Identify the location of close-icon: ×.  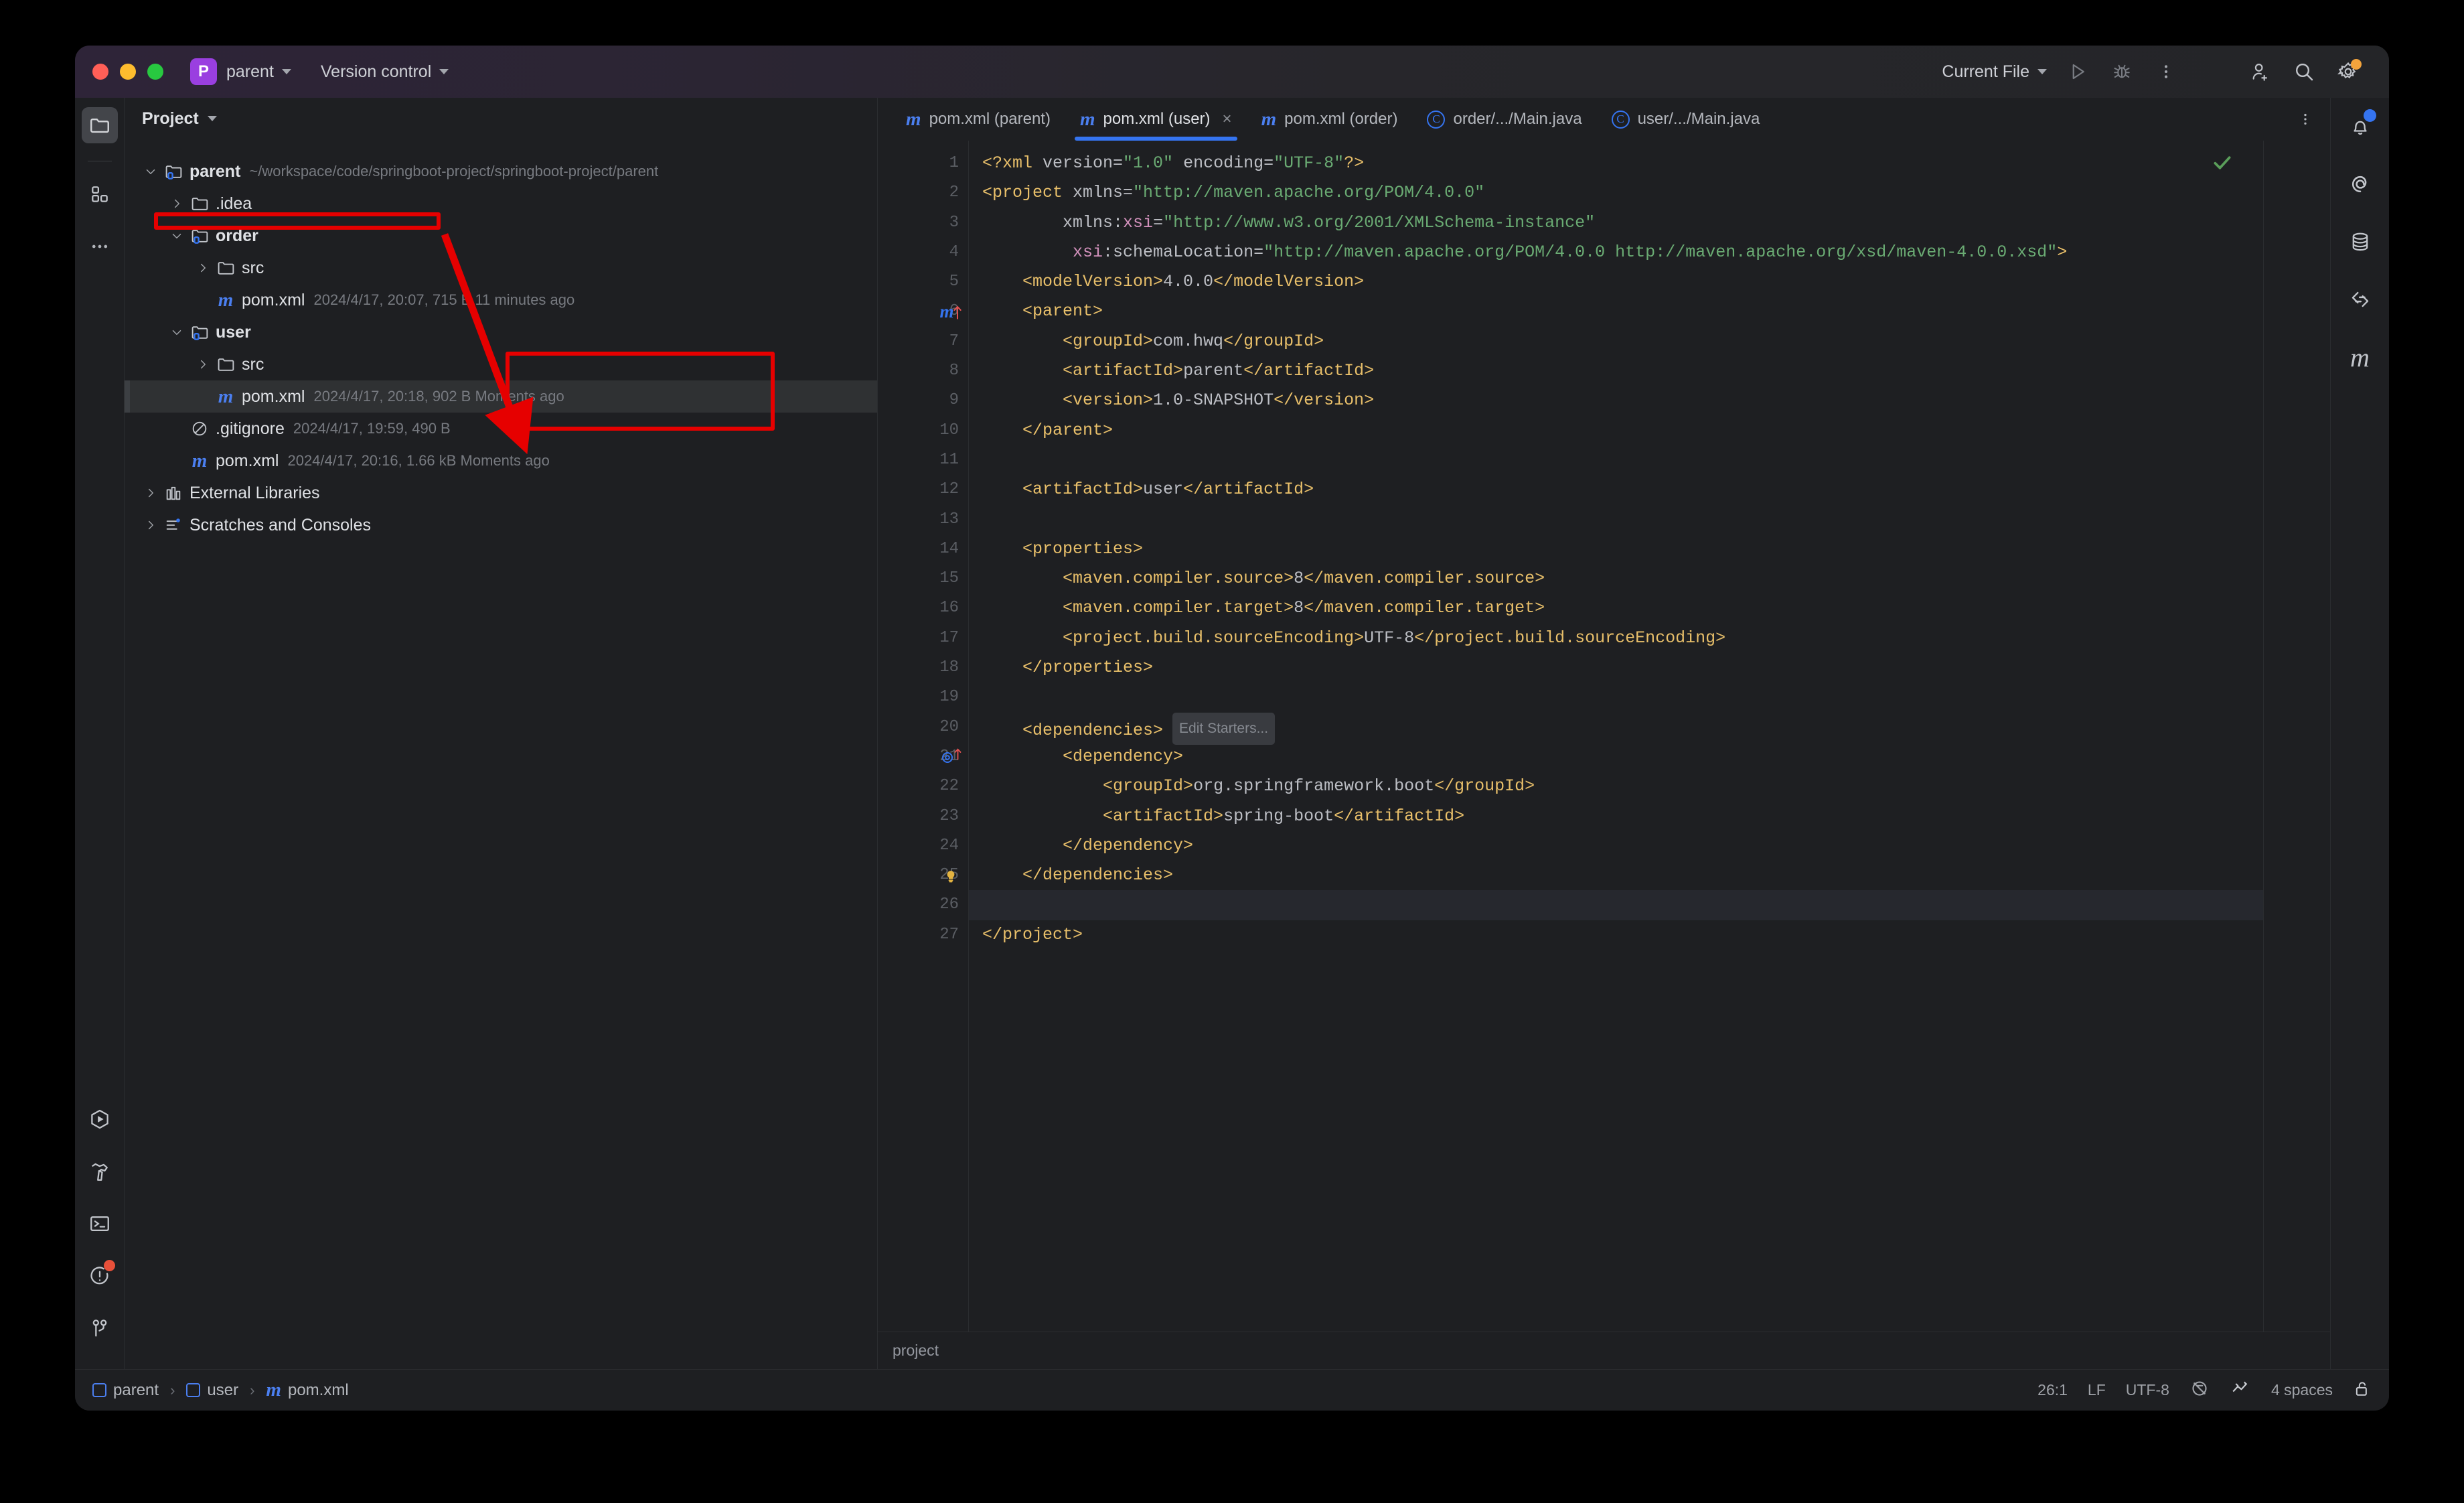
(1227, 119).